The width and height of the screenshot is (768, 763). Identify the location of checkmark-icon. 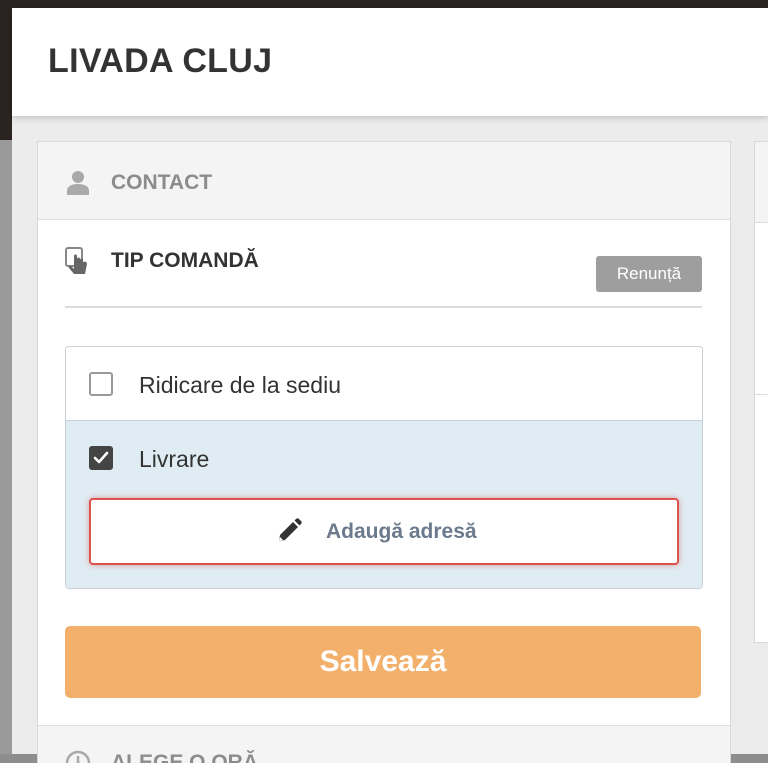
(101, 457).